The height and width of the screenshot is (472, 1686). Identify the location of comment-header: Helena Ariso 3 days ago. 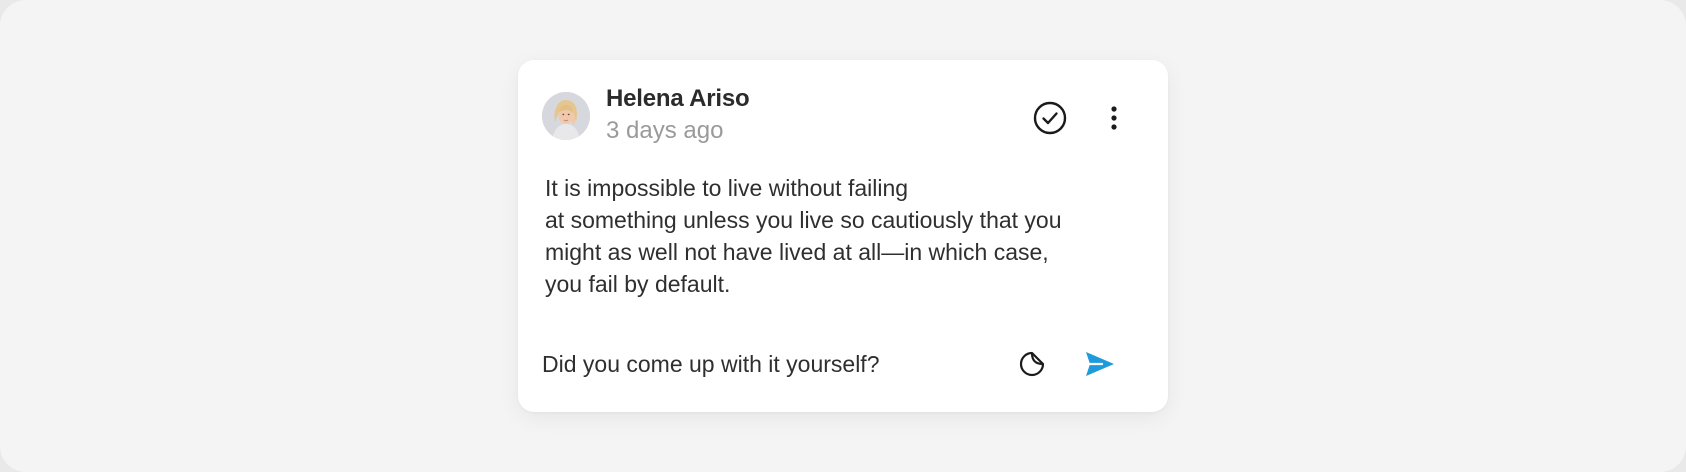
(843, 114).